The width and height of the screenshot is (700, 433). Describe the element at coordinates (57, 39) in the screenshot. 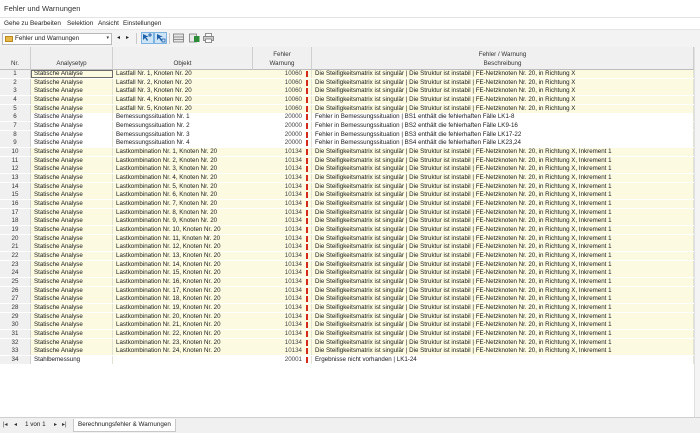

I see `view-select-dropdown: Fehler und Warnungen ▾` at that location.